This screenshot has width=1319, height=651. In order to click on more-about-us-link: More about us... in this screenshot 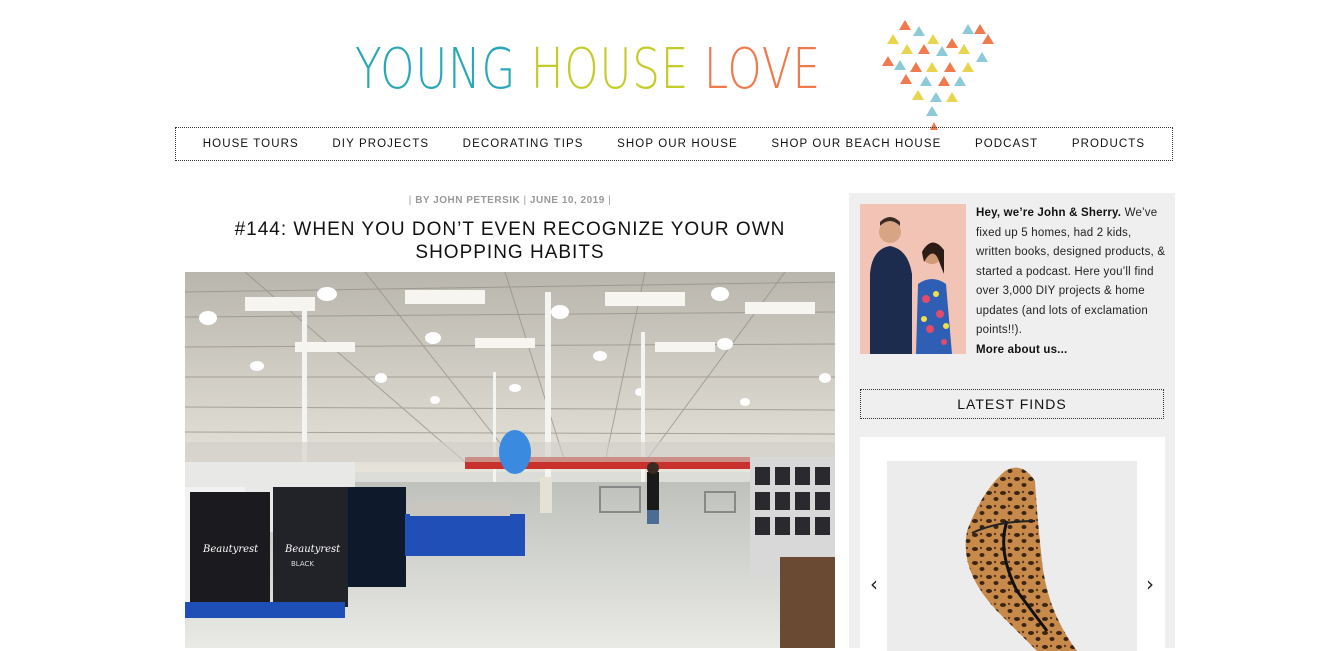, I will do `click(1071, 351)`.